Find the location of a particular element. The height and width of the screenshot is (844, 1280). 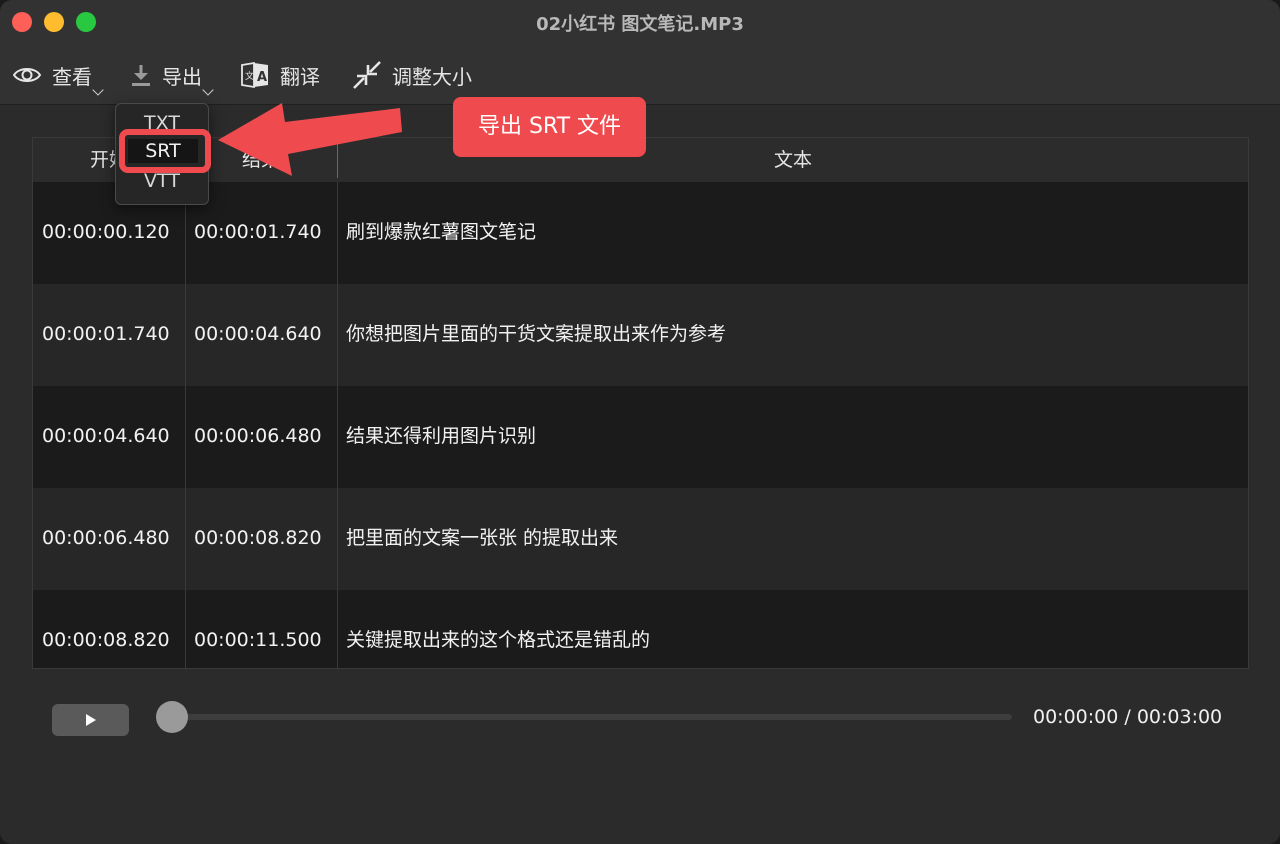

time-readout: 00:00:00 / 00:03:00 is located at coordinates (1128, 717).